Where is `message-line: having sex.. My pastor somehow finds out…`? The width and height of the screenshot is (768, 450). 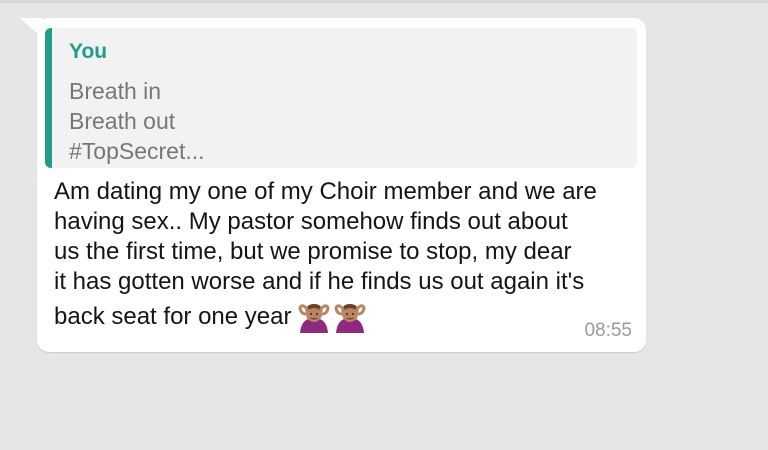
message-line: having sex.. My pastor somehow finds out… is located at coordinates (311, 221).